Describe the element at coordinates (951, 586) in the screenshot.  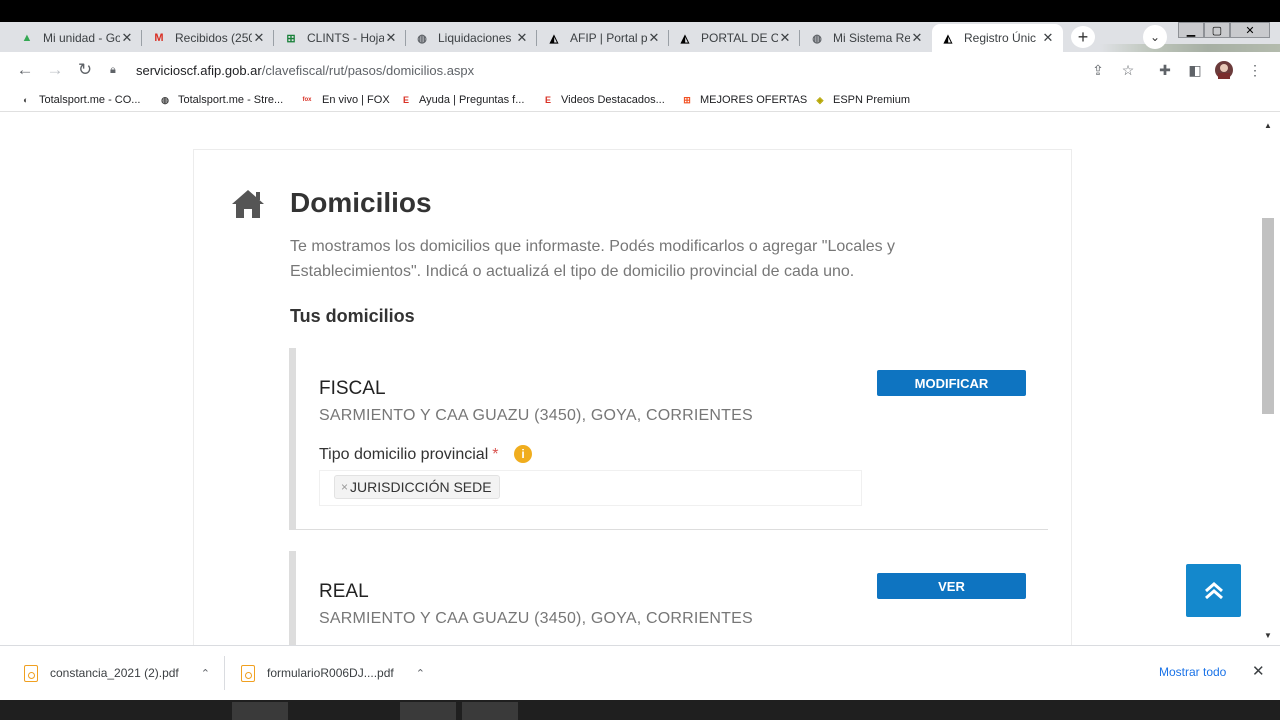
I see `ver-button: VER` at that location.